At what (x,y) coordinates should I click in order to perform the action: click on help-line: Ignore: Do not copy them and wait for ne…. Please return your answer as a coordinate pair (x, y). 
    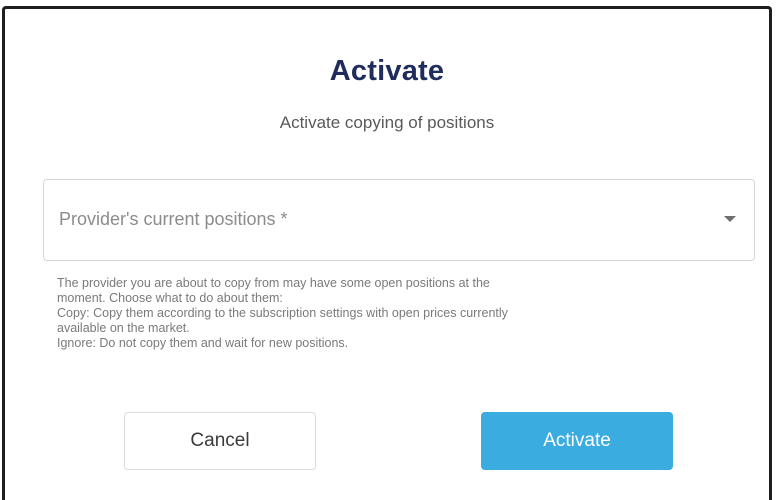
    Looking at the image, I should click on (203, 343).